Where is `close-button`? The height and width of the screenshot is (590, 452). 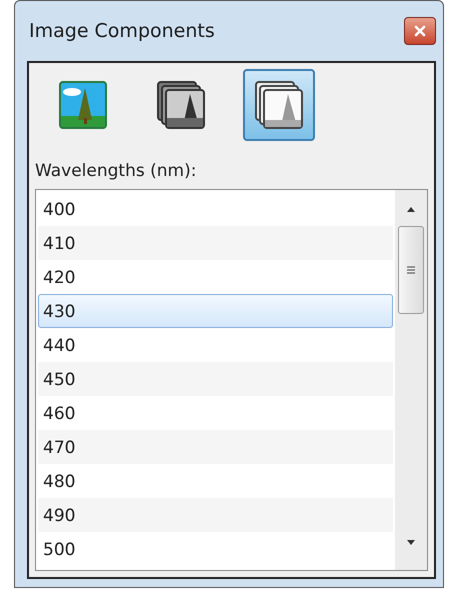 close-button is located at coordinates (420, 31).